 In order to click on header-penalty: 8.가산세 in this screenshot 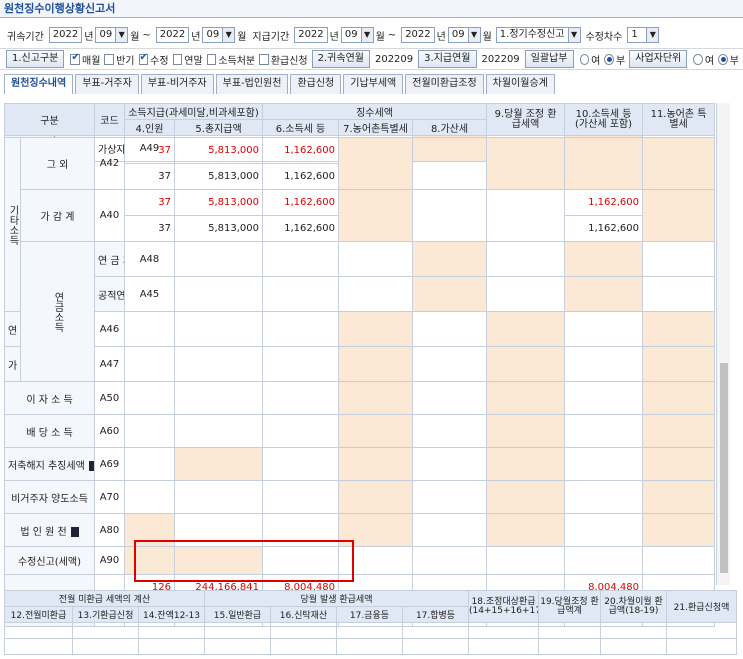, I will do `click(449, 127)`.